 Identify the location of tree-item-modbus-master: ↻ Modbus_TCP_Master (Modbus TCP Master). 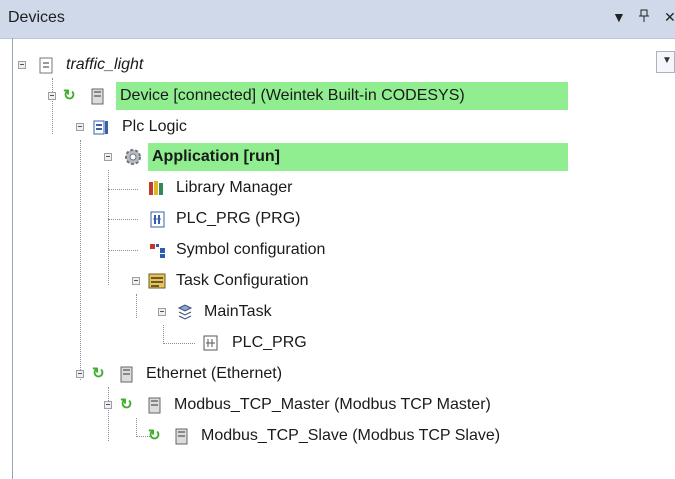
(325, 405).